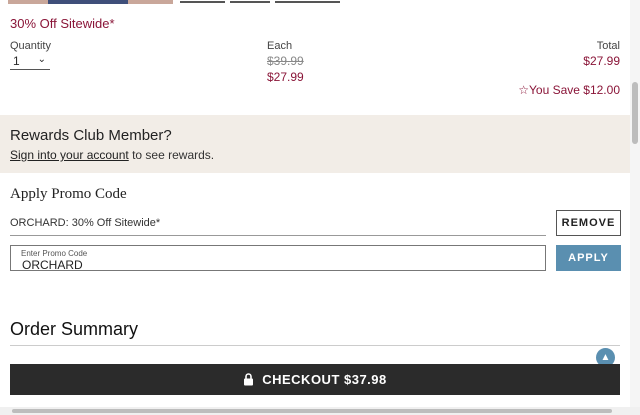 This screenshot has height=415, width=640. What do you see at coordinates (62, 23) in the screenshot?
I see `promo-banner: 30% Off Sitewide*` at bounding box center [62, 23].